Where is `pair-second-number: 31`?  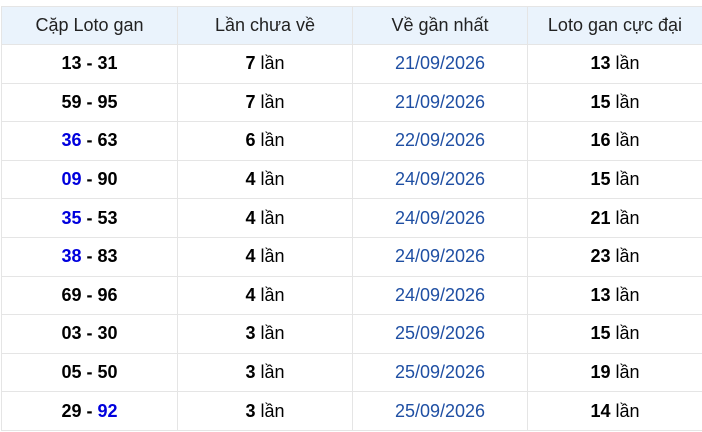
pair-second-number: 31 is located at coordinates (107, 63).